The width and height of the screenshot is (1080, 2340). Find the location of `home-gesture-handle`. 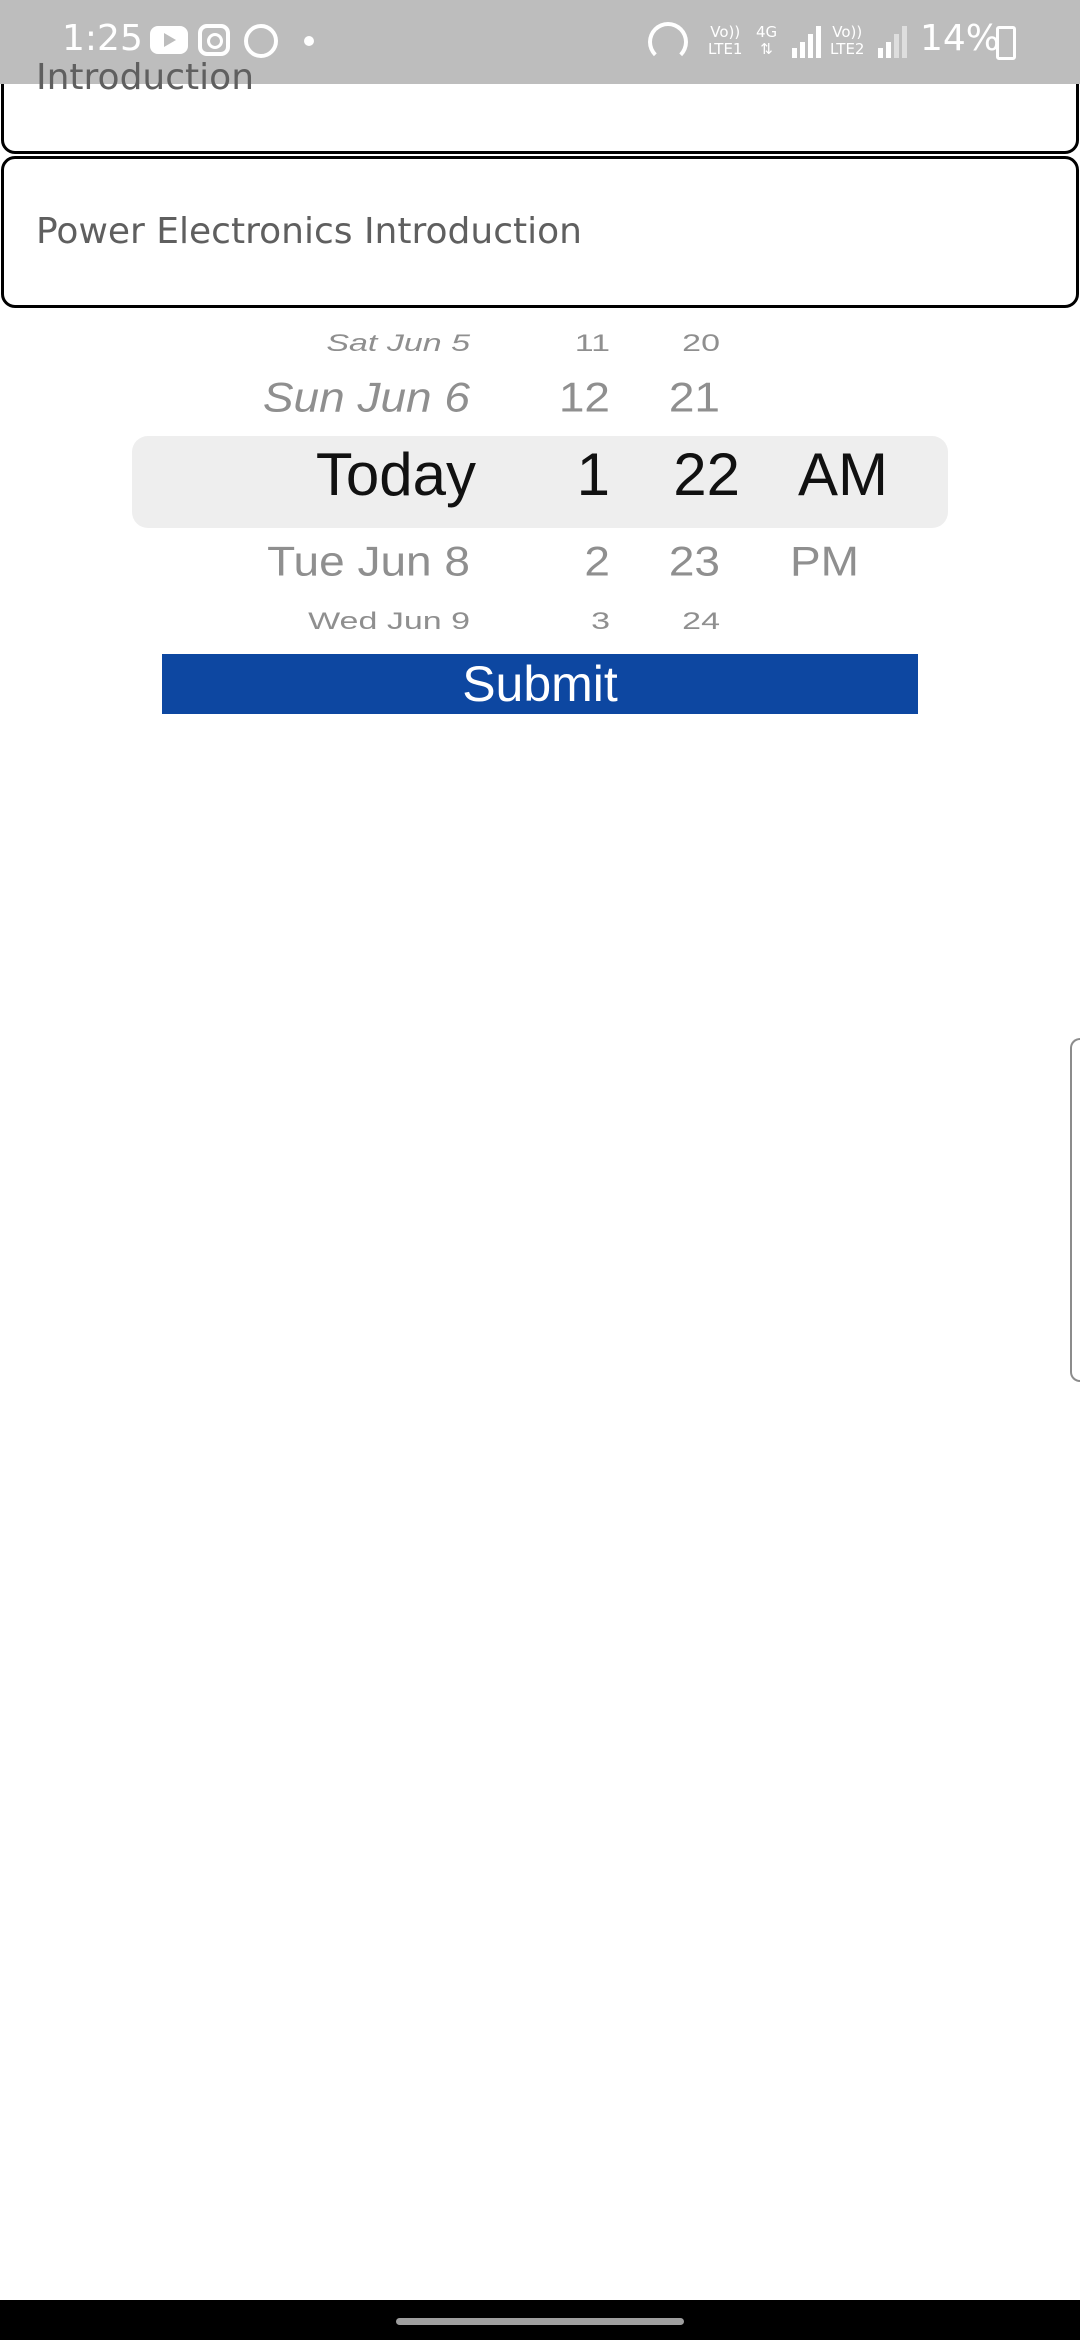

home-gesture-handle is located at coordinates (540, 2321).